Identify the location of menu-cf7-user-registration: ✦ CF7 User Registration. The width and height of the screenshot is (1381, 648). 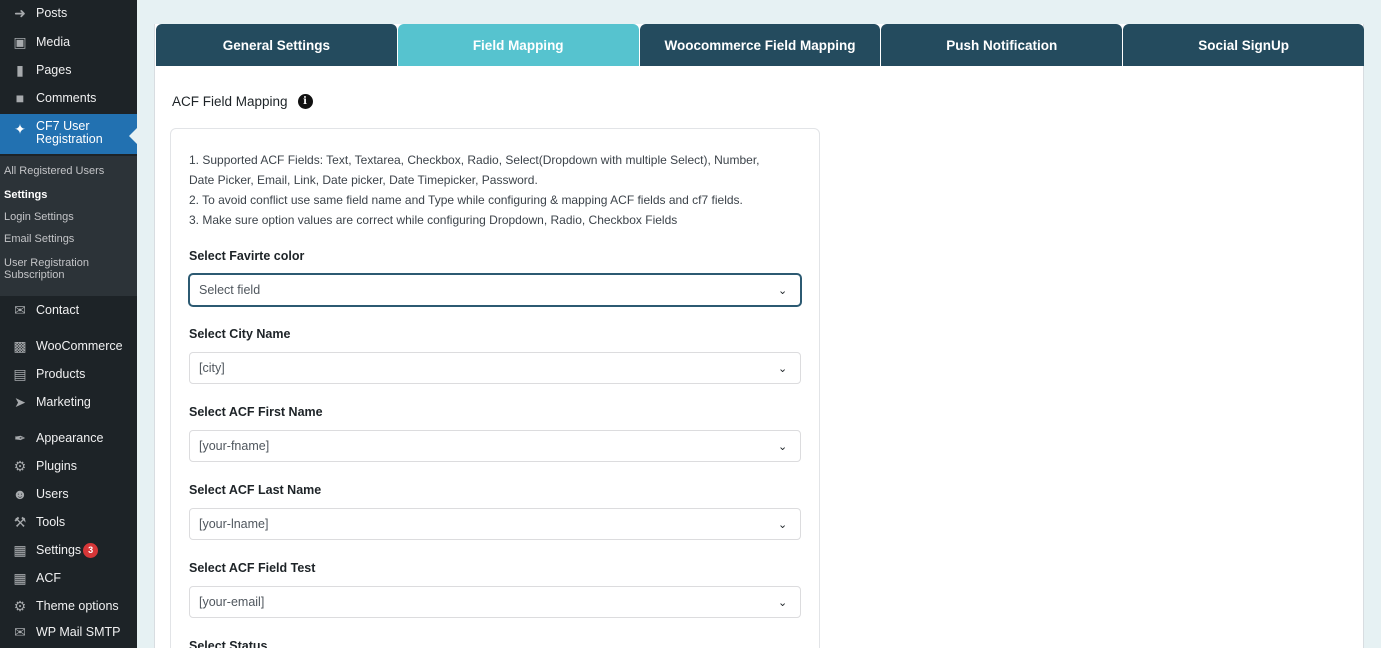
(68, 134).